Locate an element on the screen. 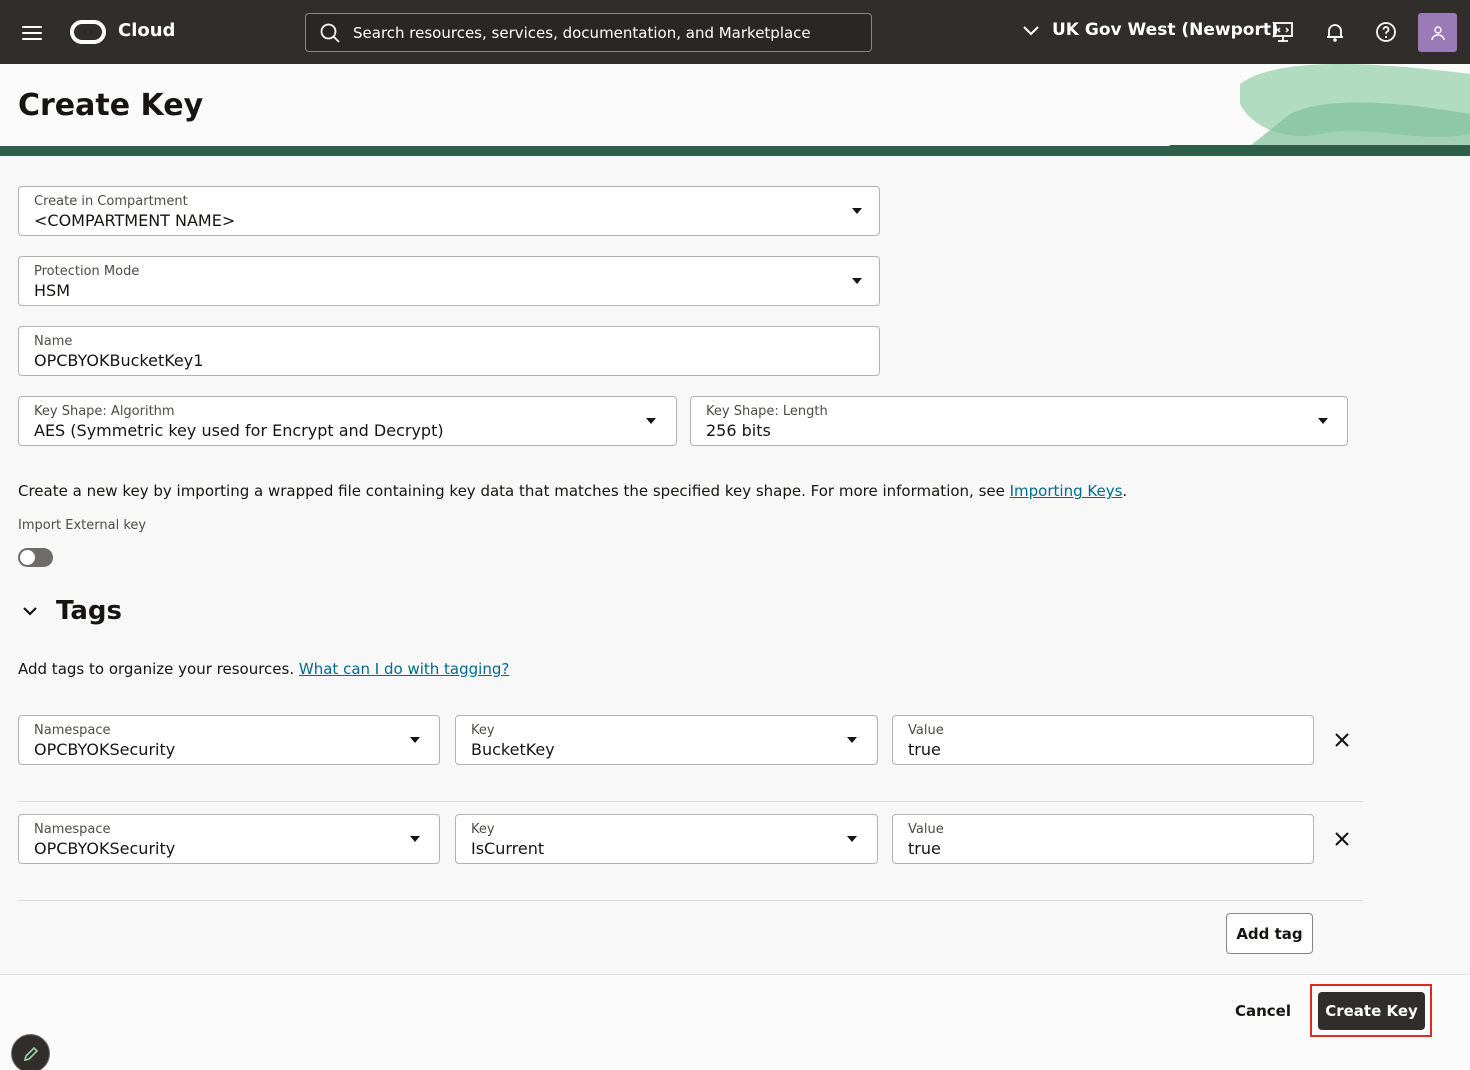 This screenshot has width=1470, height=1070. cancel-button: Cancel is located at coordinates (1263, 1011).